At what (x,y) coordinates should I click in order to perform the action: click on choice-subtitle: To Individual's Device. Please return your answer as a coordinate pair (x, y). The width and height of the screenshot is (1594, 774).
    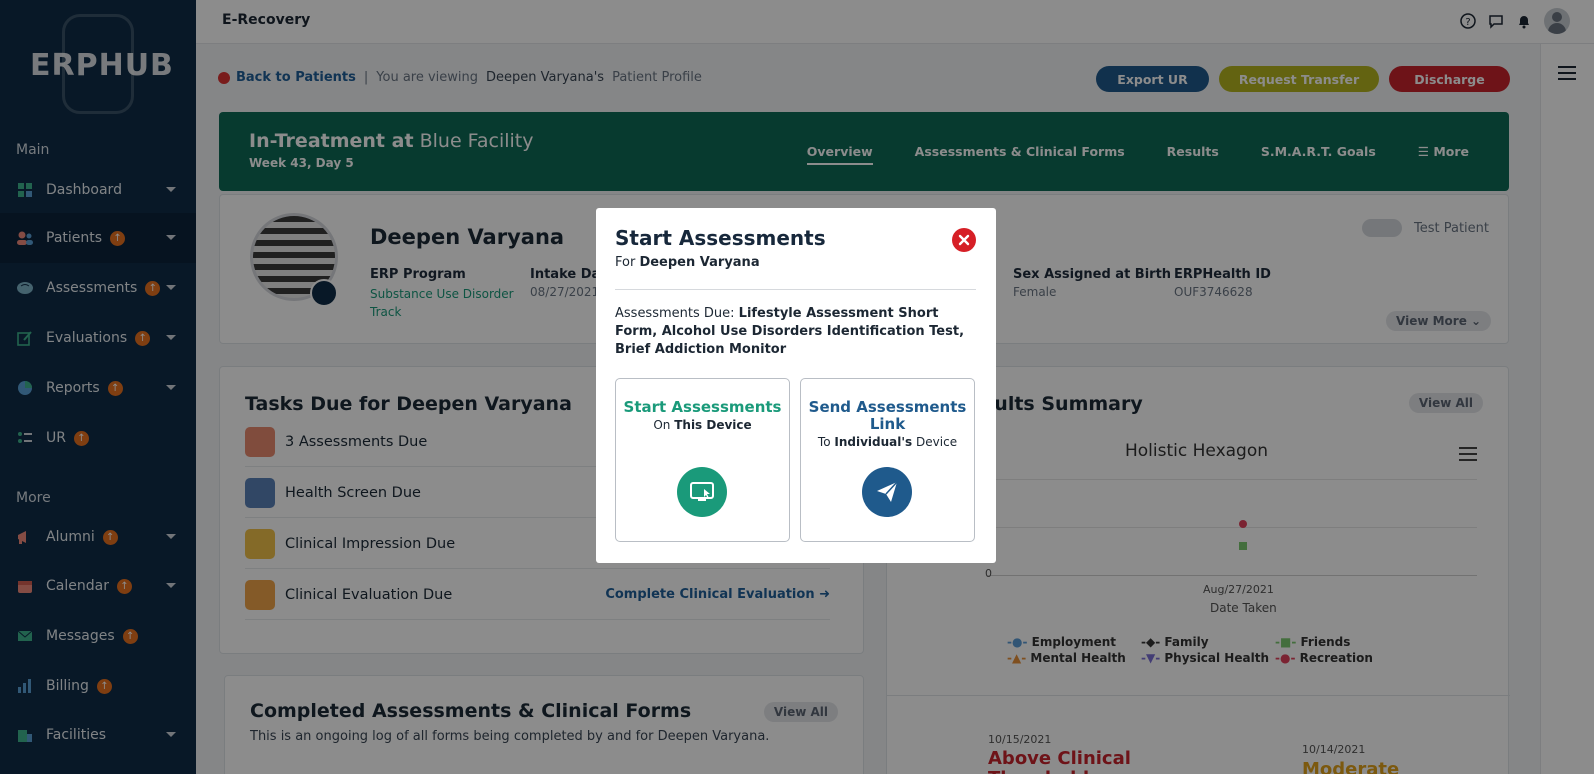
    Looking at the image, I should click on (887, 442).